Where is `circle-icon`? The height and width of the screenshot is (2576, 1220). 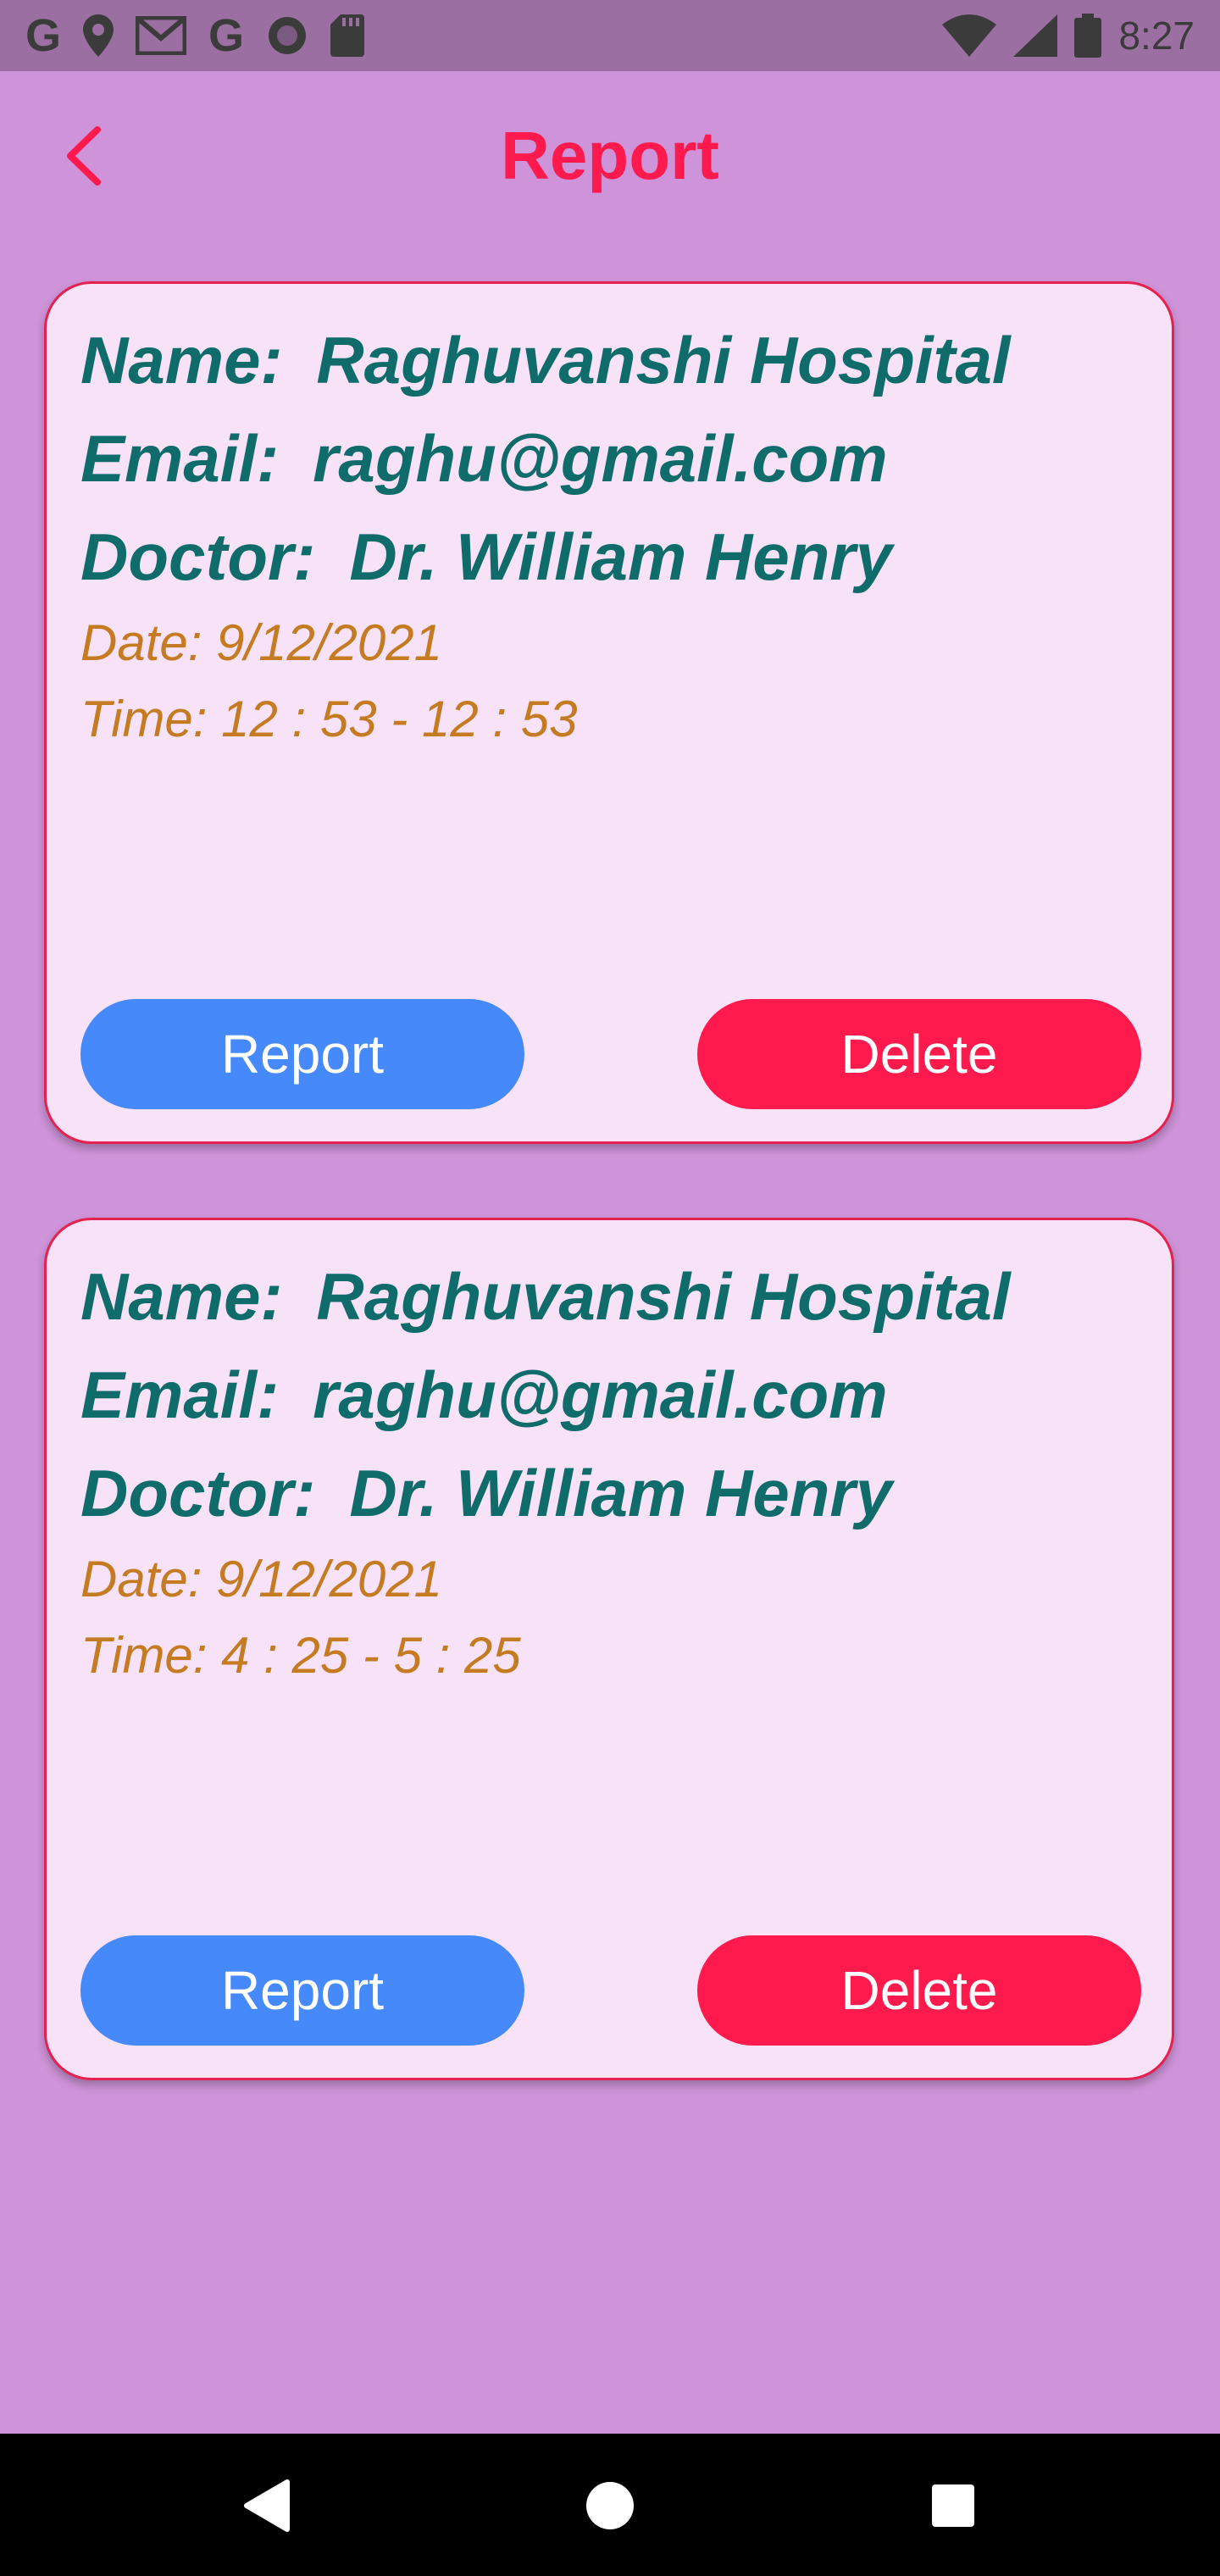
circle-icon is located at coordinates (288, 35).